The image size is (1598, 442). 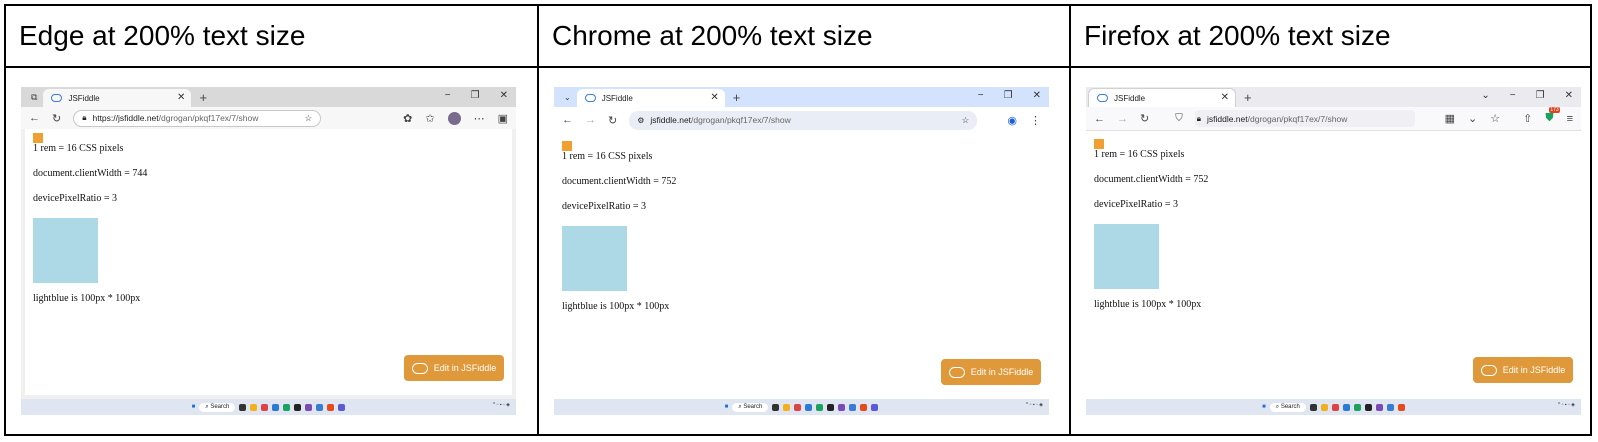 What do you see at coordinates (617, 98) in the screenshot?
I see `tab-title: JSFiddle` at bounding box center [617, 98].